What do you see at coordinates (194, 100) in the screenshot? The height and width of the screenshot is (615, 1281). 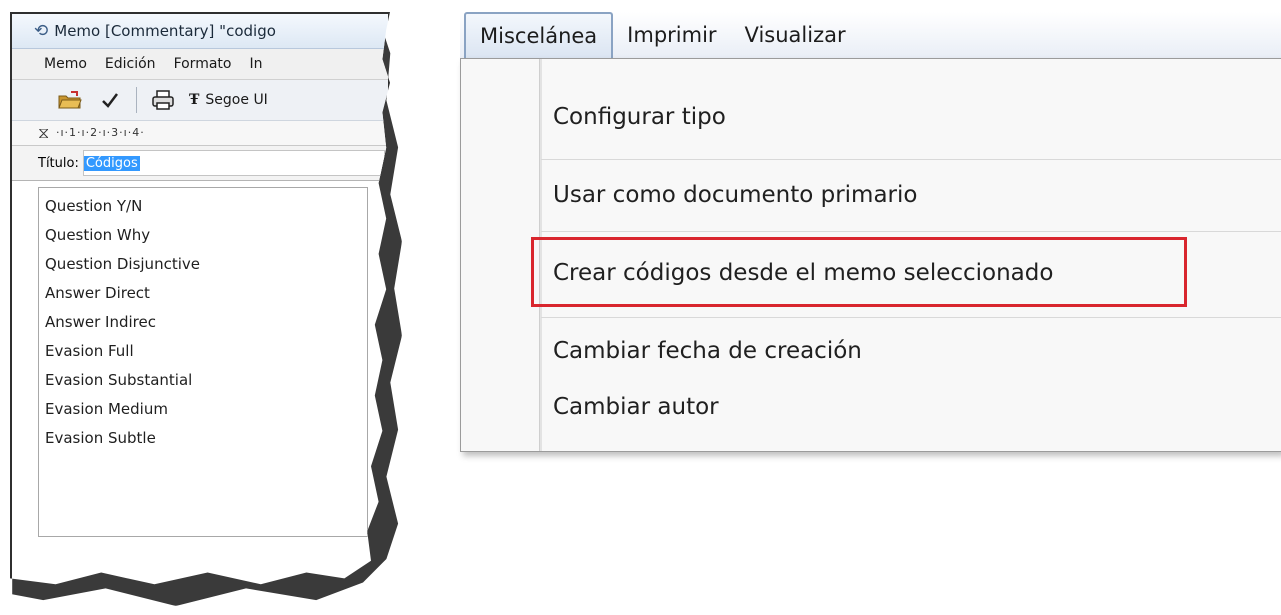 I see `font-icon: Ŧ` at bounding box center [194, 100].